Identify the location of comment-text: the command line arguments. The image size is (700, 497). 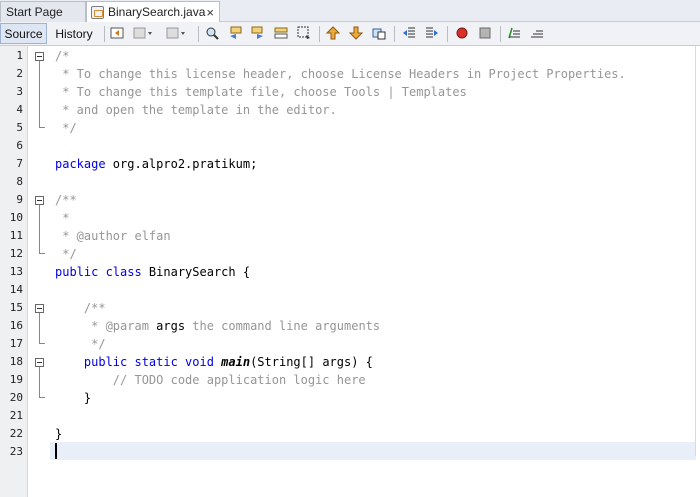
(283, 326).